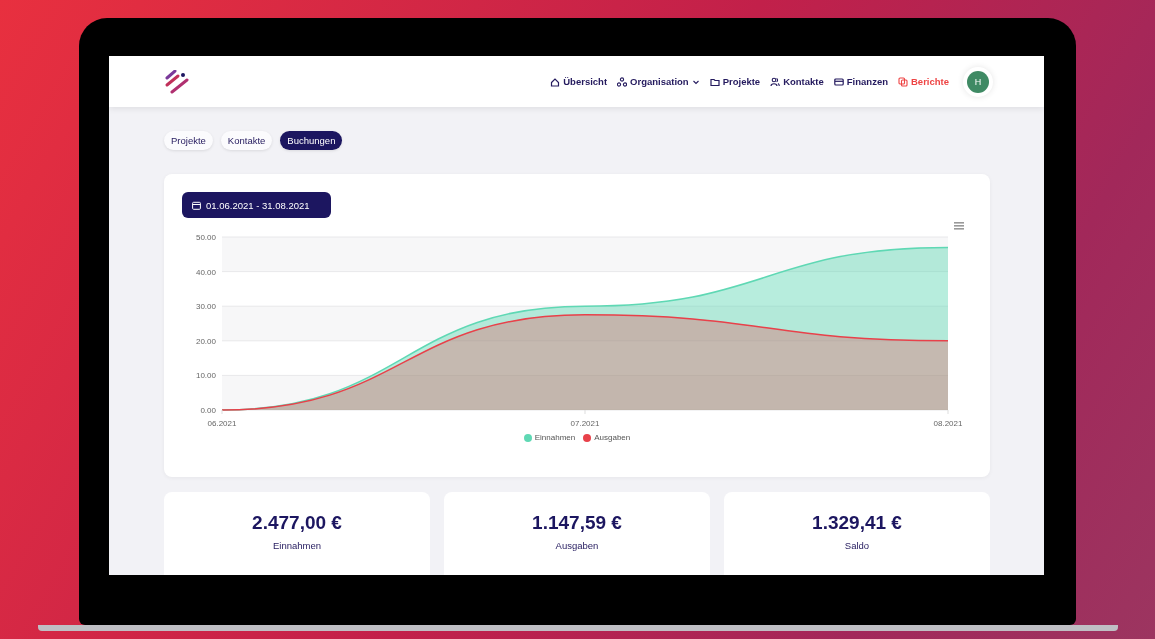 The width and height of the screenshot is (1155, 639). I want to click on logo-icon, so click(177, 81).